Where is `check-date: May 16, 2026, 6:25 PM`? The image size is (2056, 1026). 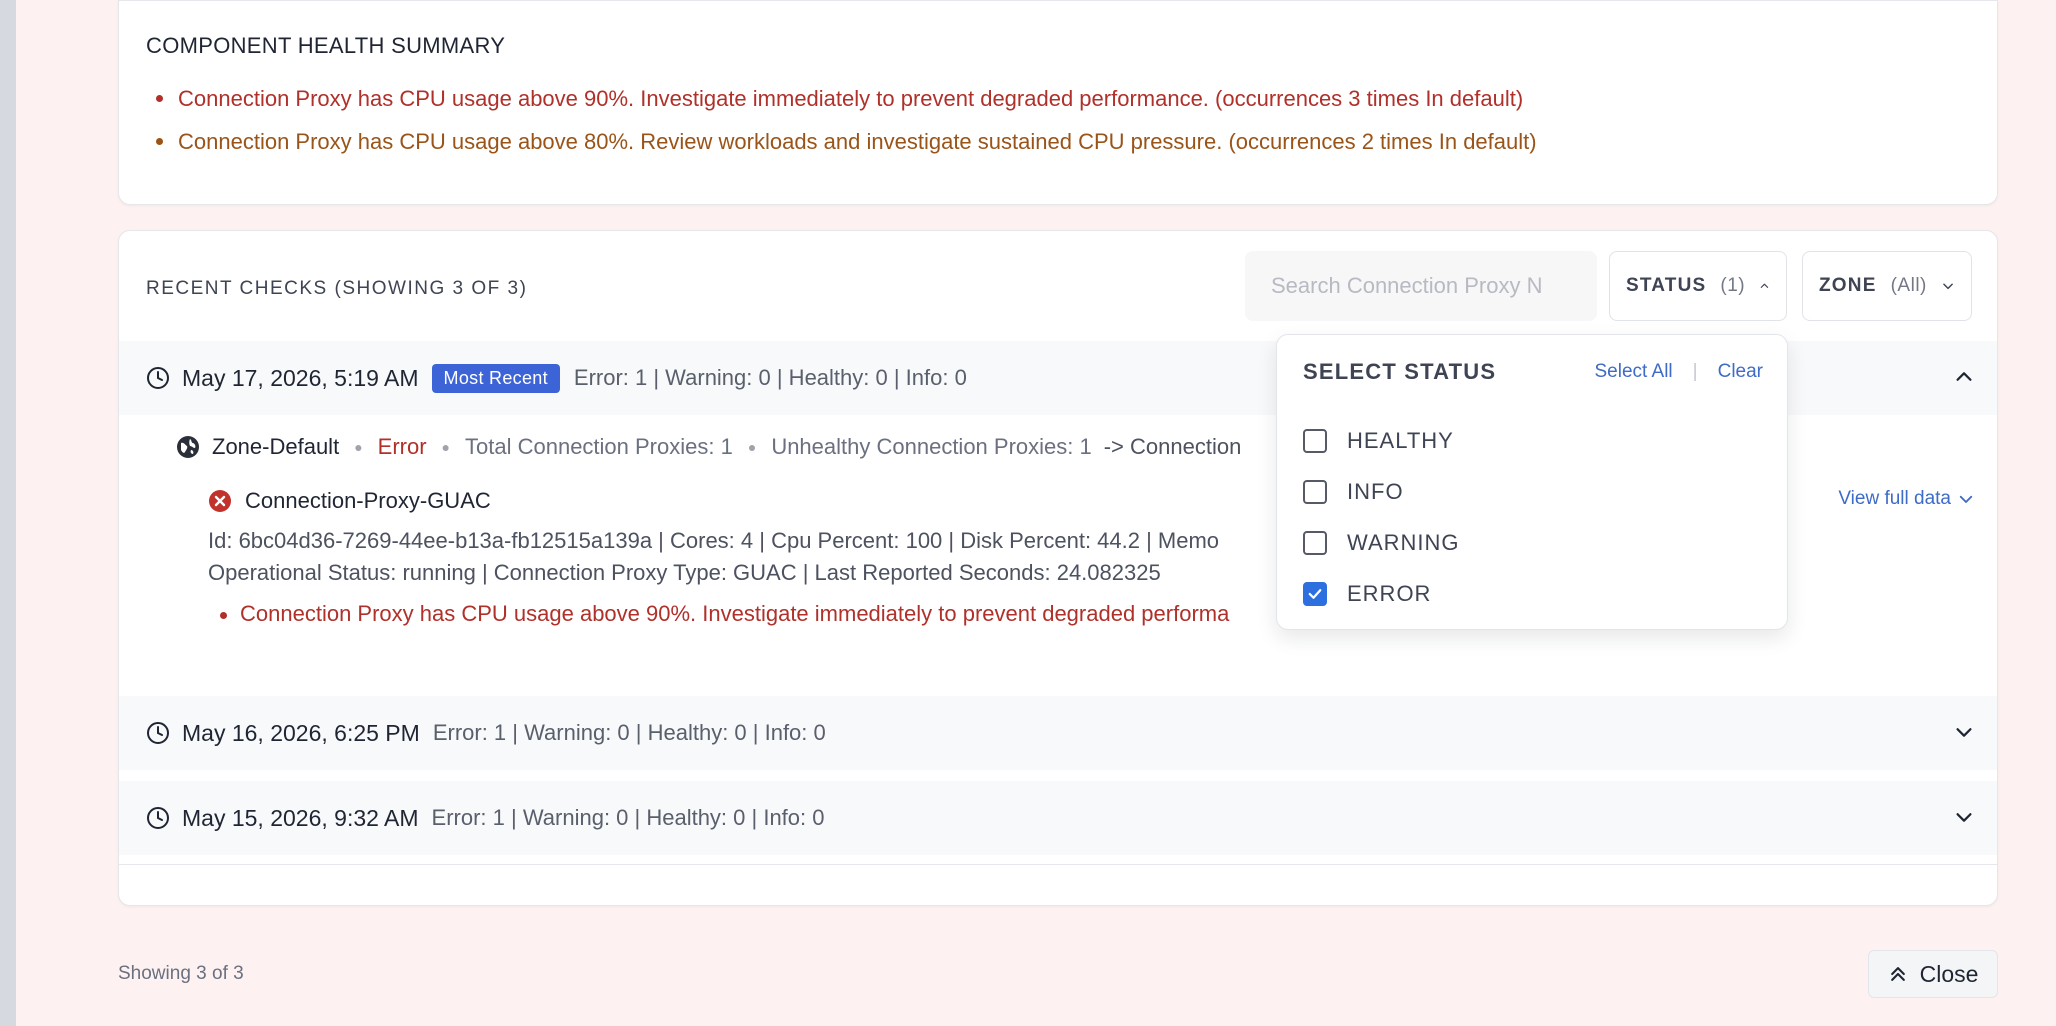
check-date: May 16, 2026, 6:25 PM is located at coordinates (301, 732).